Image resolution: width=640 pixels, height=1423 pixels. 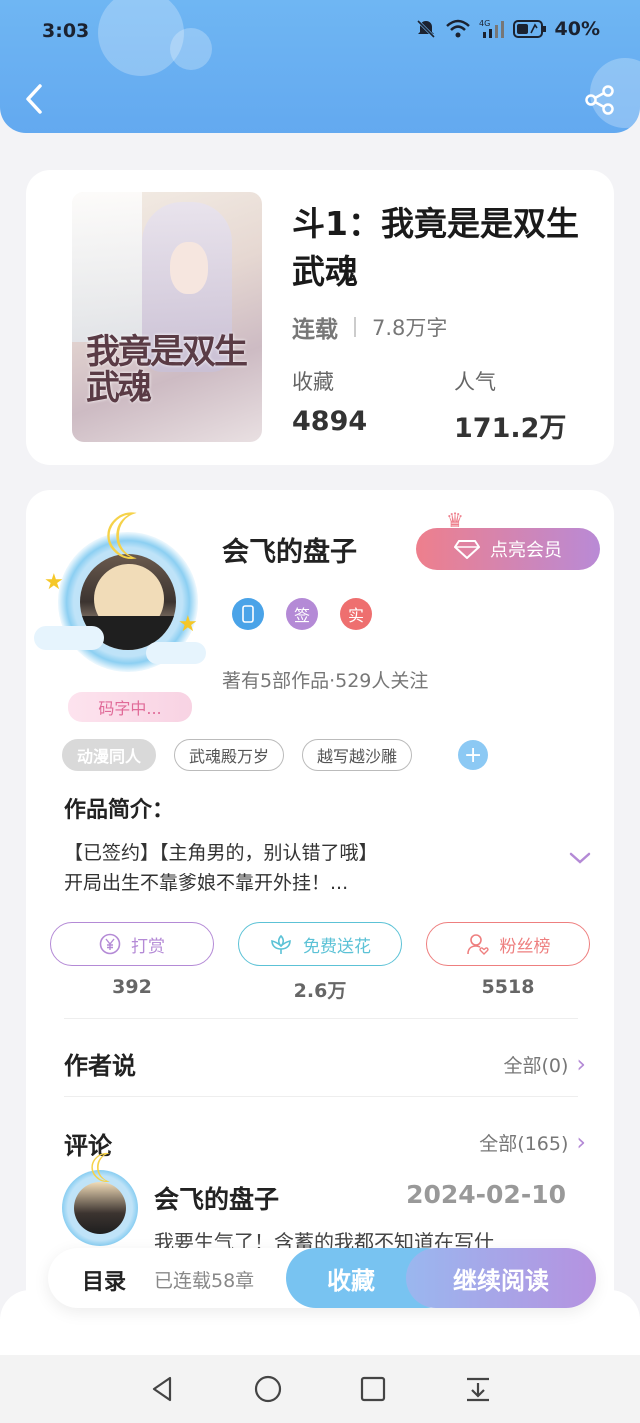 What do you see at coordinates (36, 99) in the screenshot?
I see `back-arrow-icon` at bounding box center [36, 99].